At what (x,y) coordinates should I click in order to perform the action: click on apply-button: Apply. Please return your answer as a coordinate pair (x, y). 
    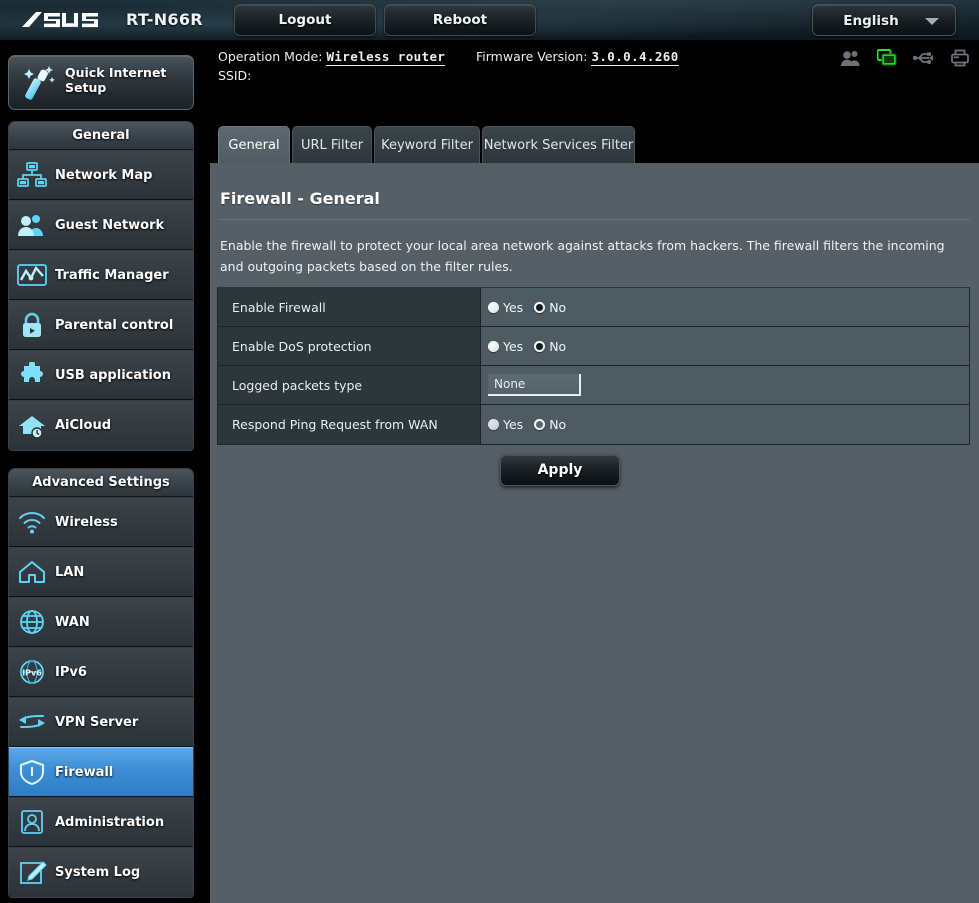
    Looking at the image, I should click on (560, 470).